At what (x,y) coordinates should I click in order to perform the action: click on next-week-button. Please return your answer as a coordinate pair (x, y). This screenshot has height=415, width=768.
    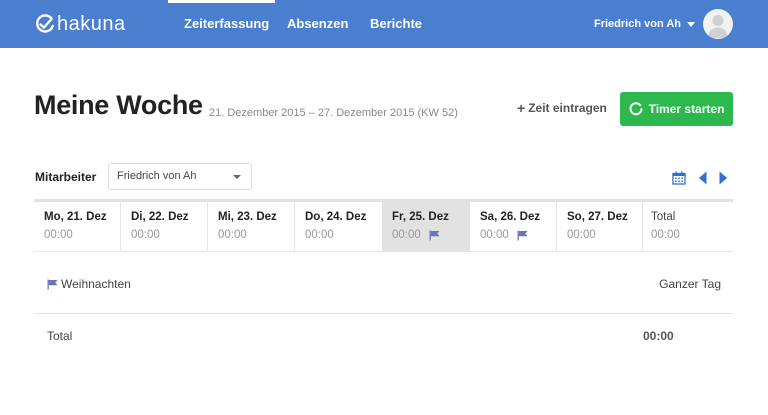
    Looking at the image, I should click on (723, 180).